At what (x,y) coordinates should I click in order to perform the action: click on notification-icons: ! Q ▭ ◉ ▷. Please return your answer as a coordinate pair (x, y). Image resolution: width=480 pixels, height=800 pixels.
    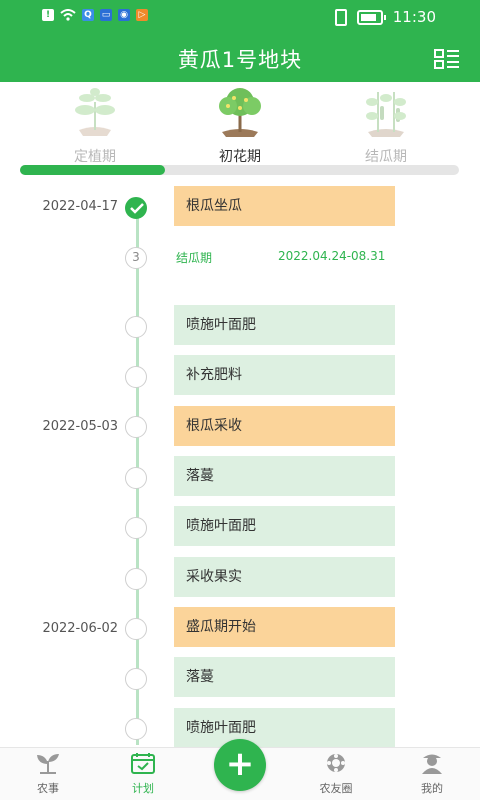
    Looking at the image, I should click on (95, 15).